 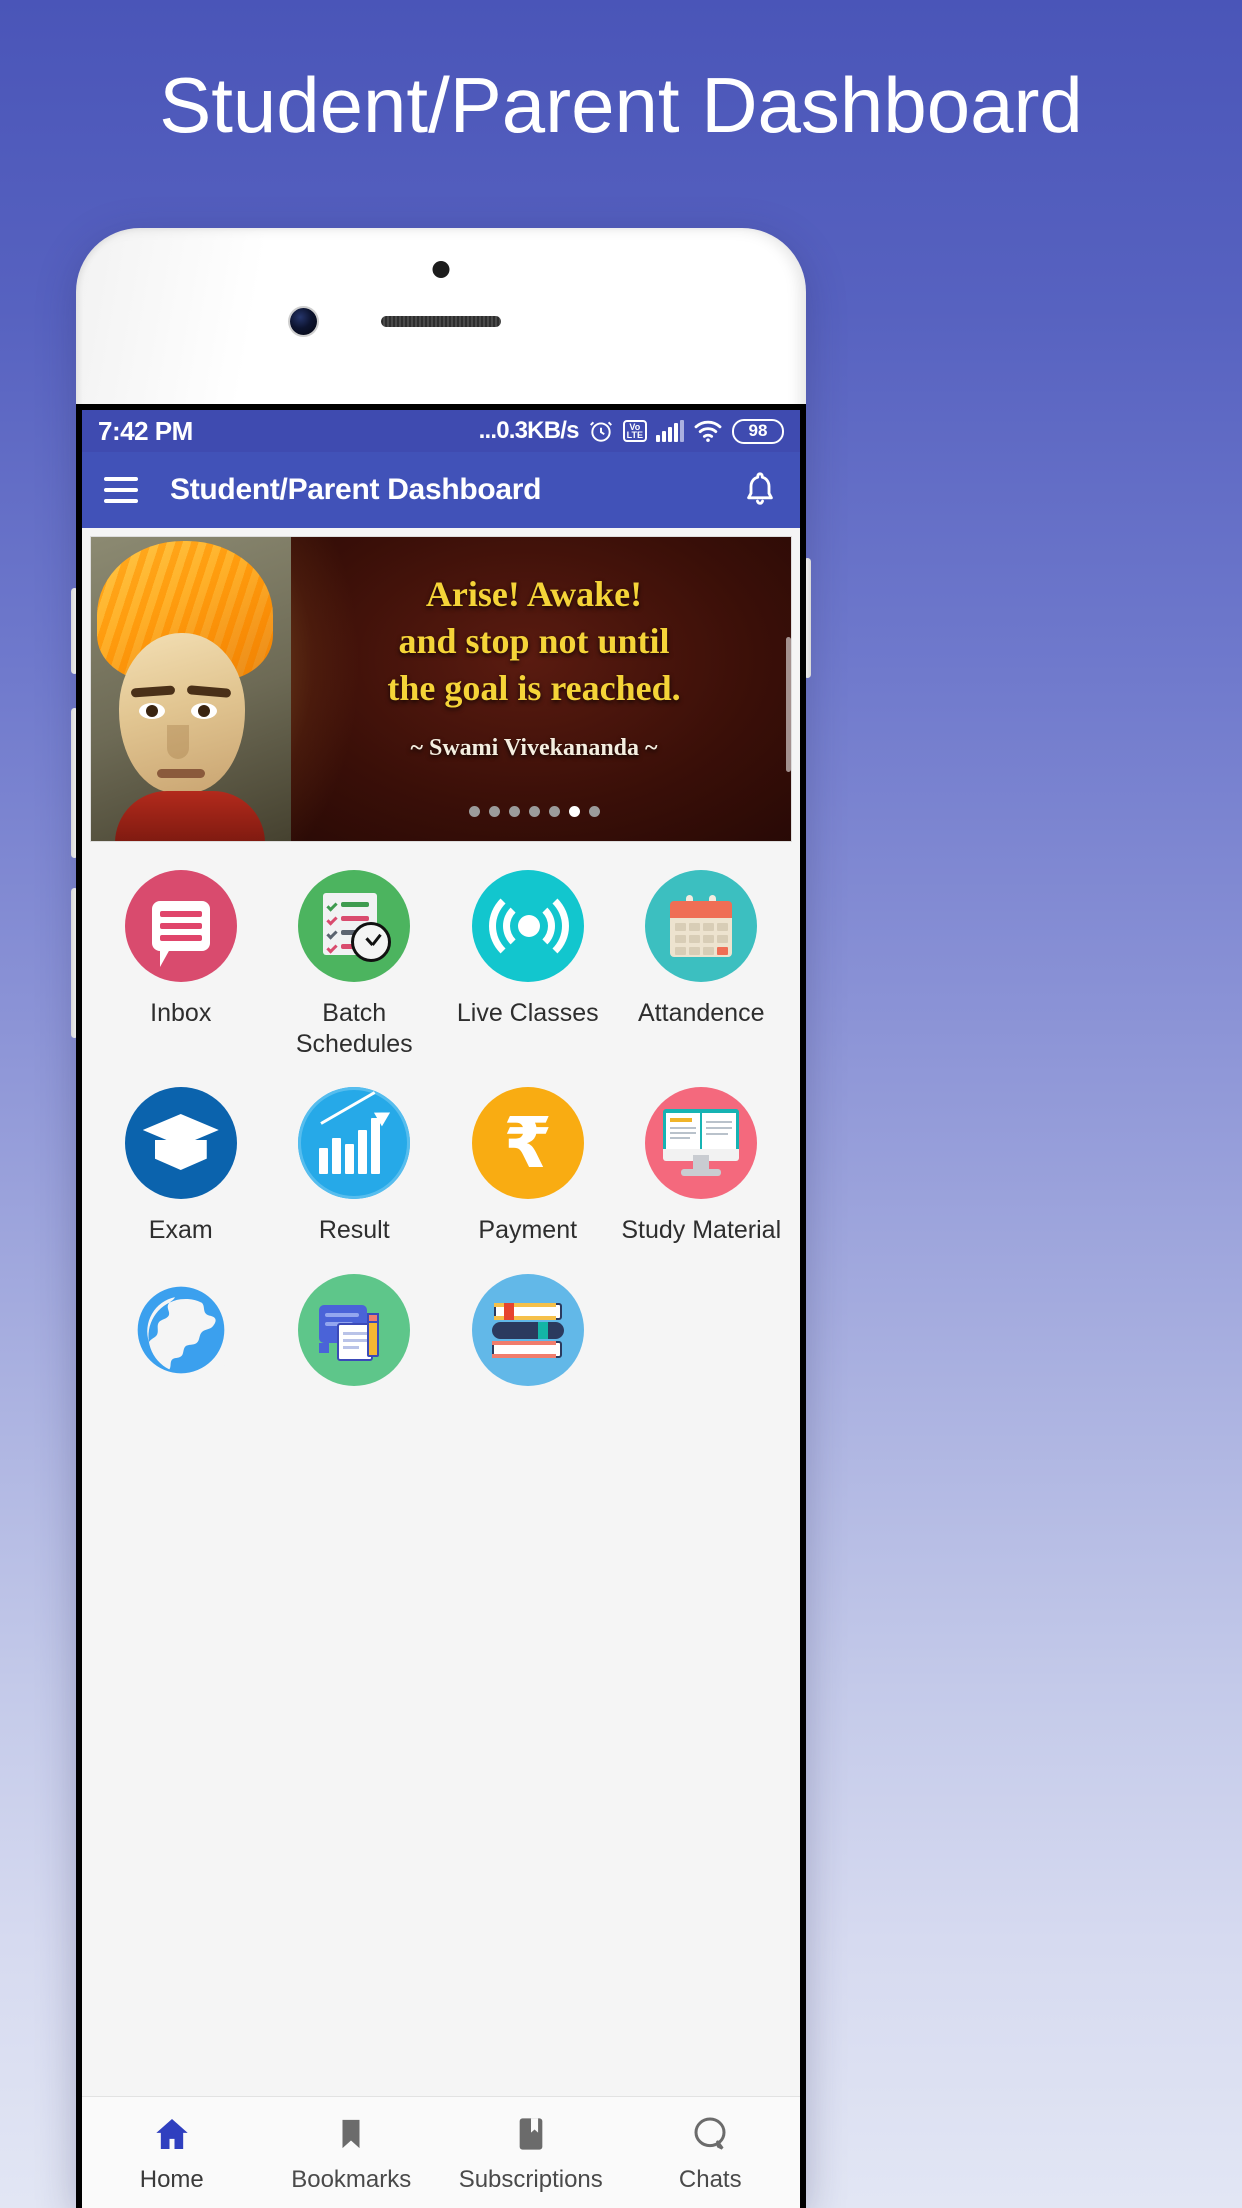 I want to click on tile-globe, so click(x=181, y=1337).